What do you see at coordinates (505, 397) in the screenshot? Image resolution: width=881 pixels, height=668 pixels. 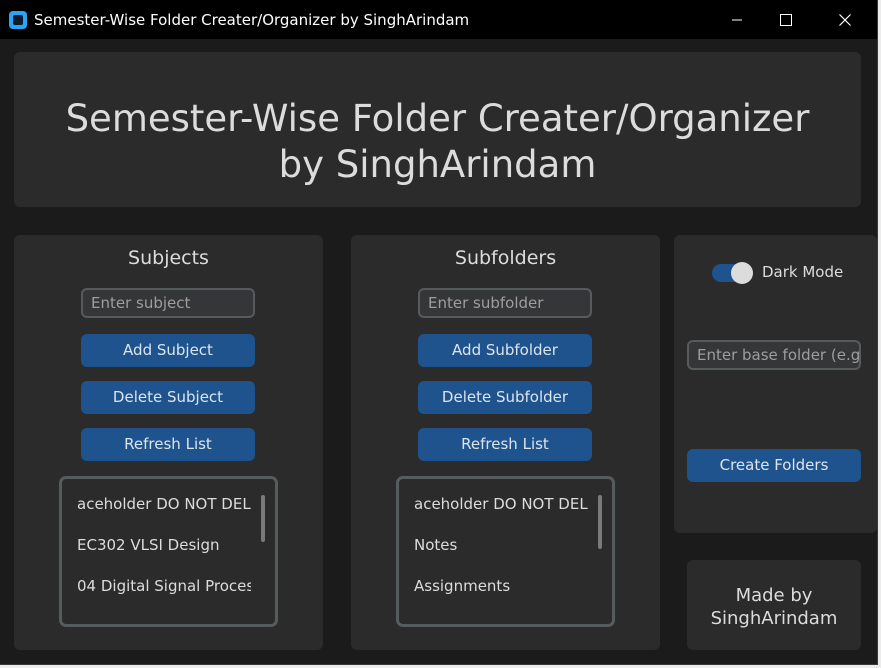 I see `delete-subfolder-button: Delete Subfolder` at bounding box center [505, 397].